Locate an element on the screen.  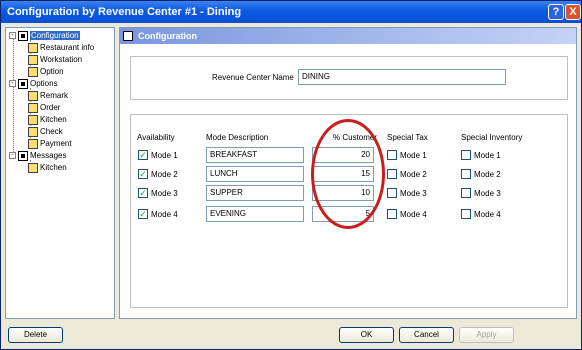
highlight-ellipse is located at coordinates (348, 174).